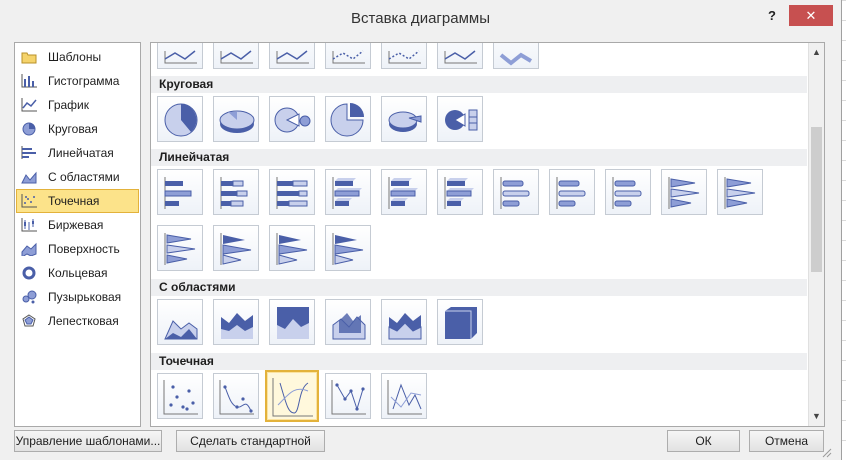 This screenshot has width=846, height=460. I want to click on category-scatter: Точечная, so click(77, 201).